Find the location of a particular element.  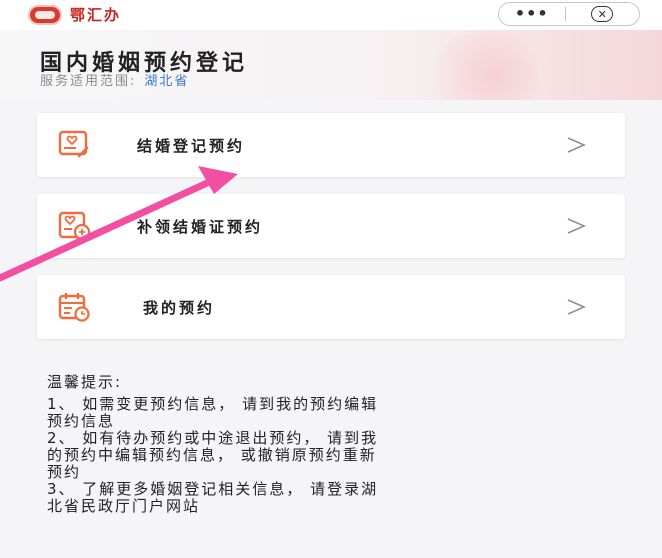

my-appointments-item: 我的预约 is located at coordinates (331, 307).